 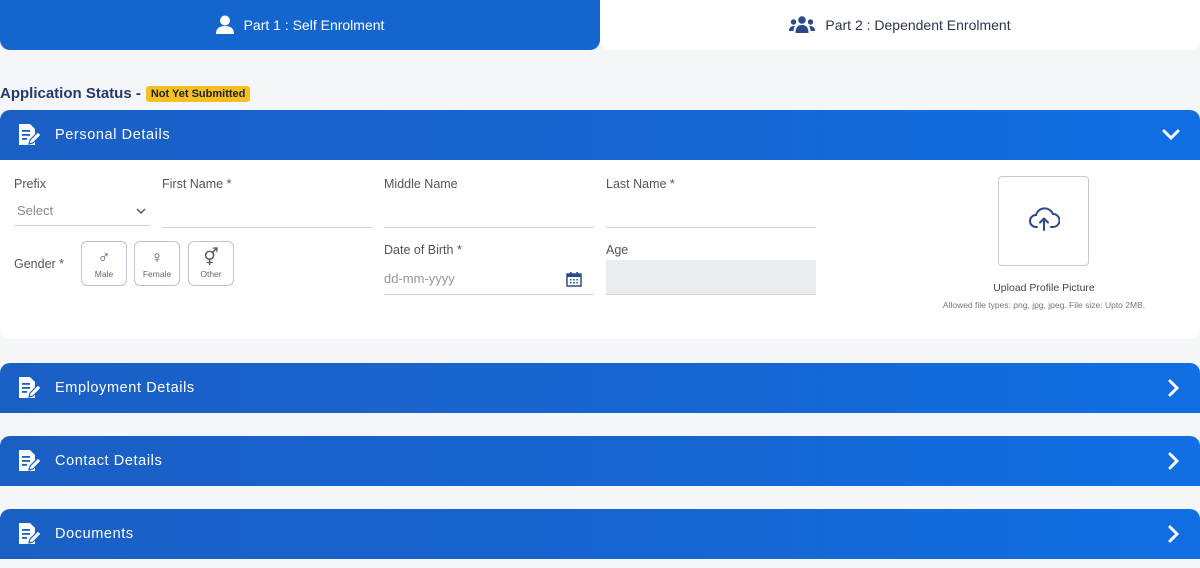 What do you see at coordinates (640, 184) in the screenshot?
I see `last-name-label: Last Name *` at bounding box center [640, 184].